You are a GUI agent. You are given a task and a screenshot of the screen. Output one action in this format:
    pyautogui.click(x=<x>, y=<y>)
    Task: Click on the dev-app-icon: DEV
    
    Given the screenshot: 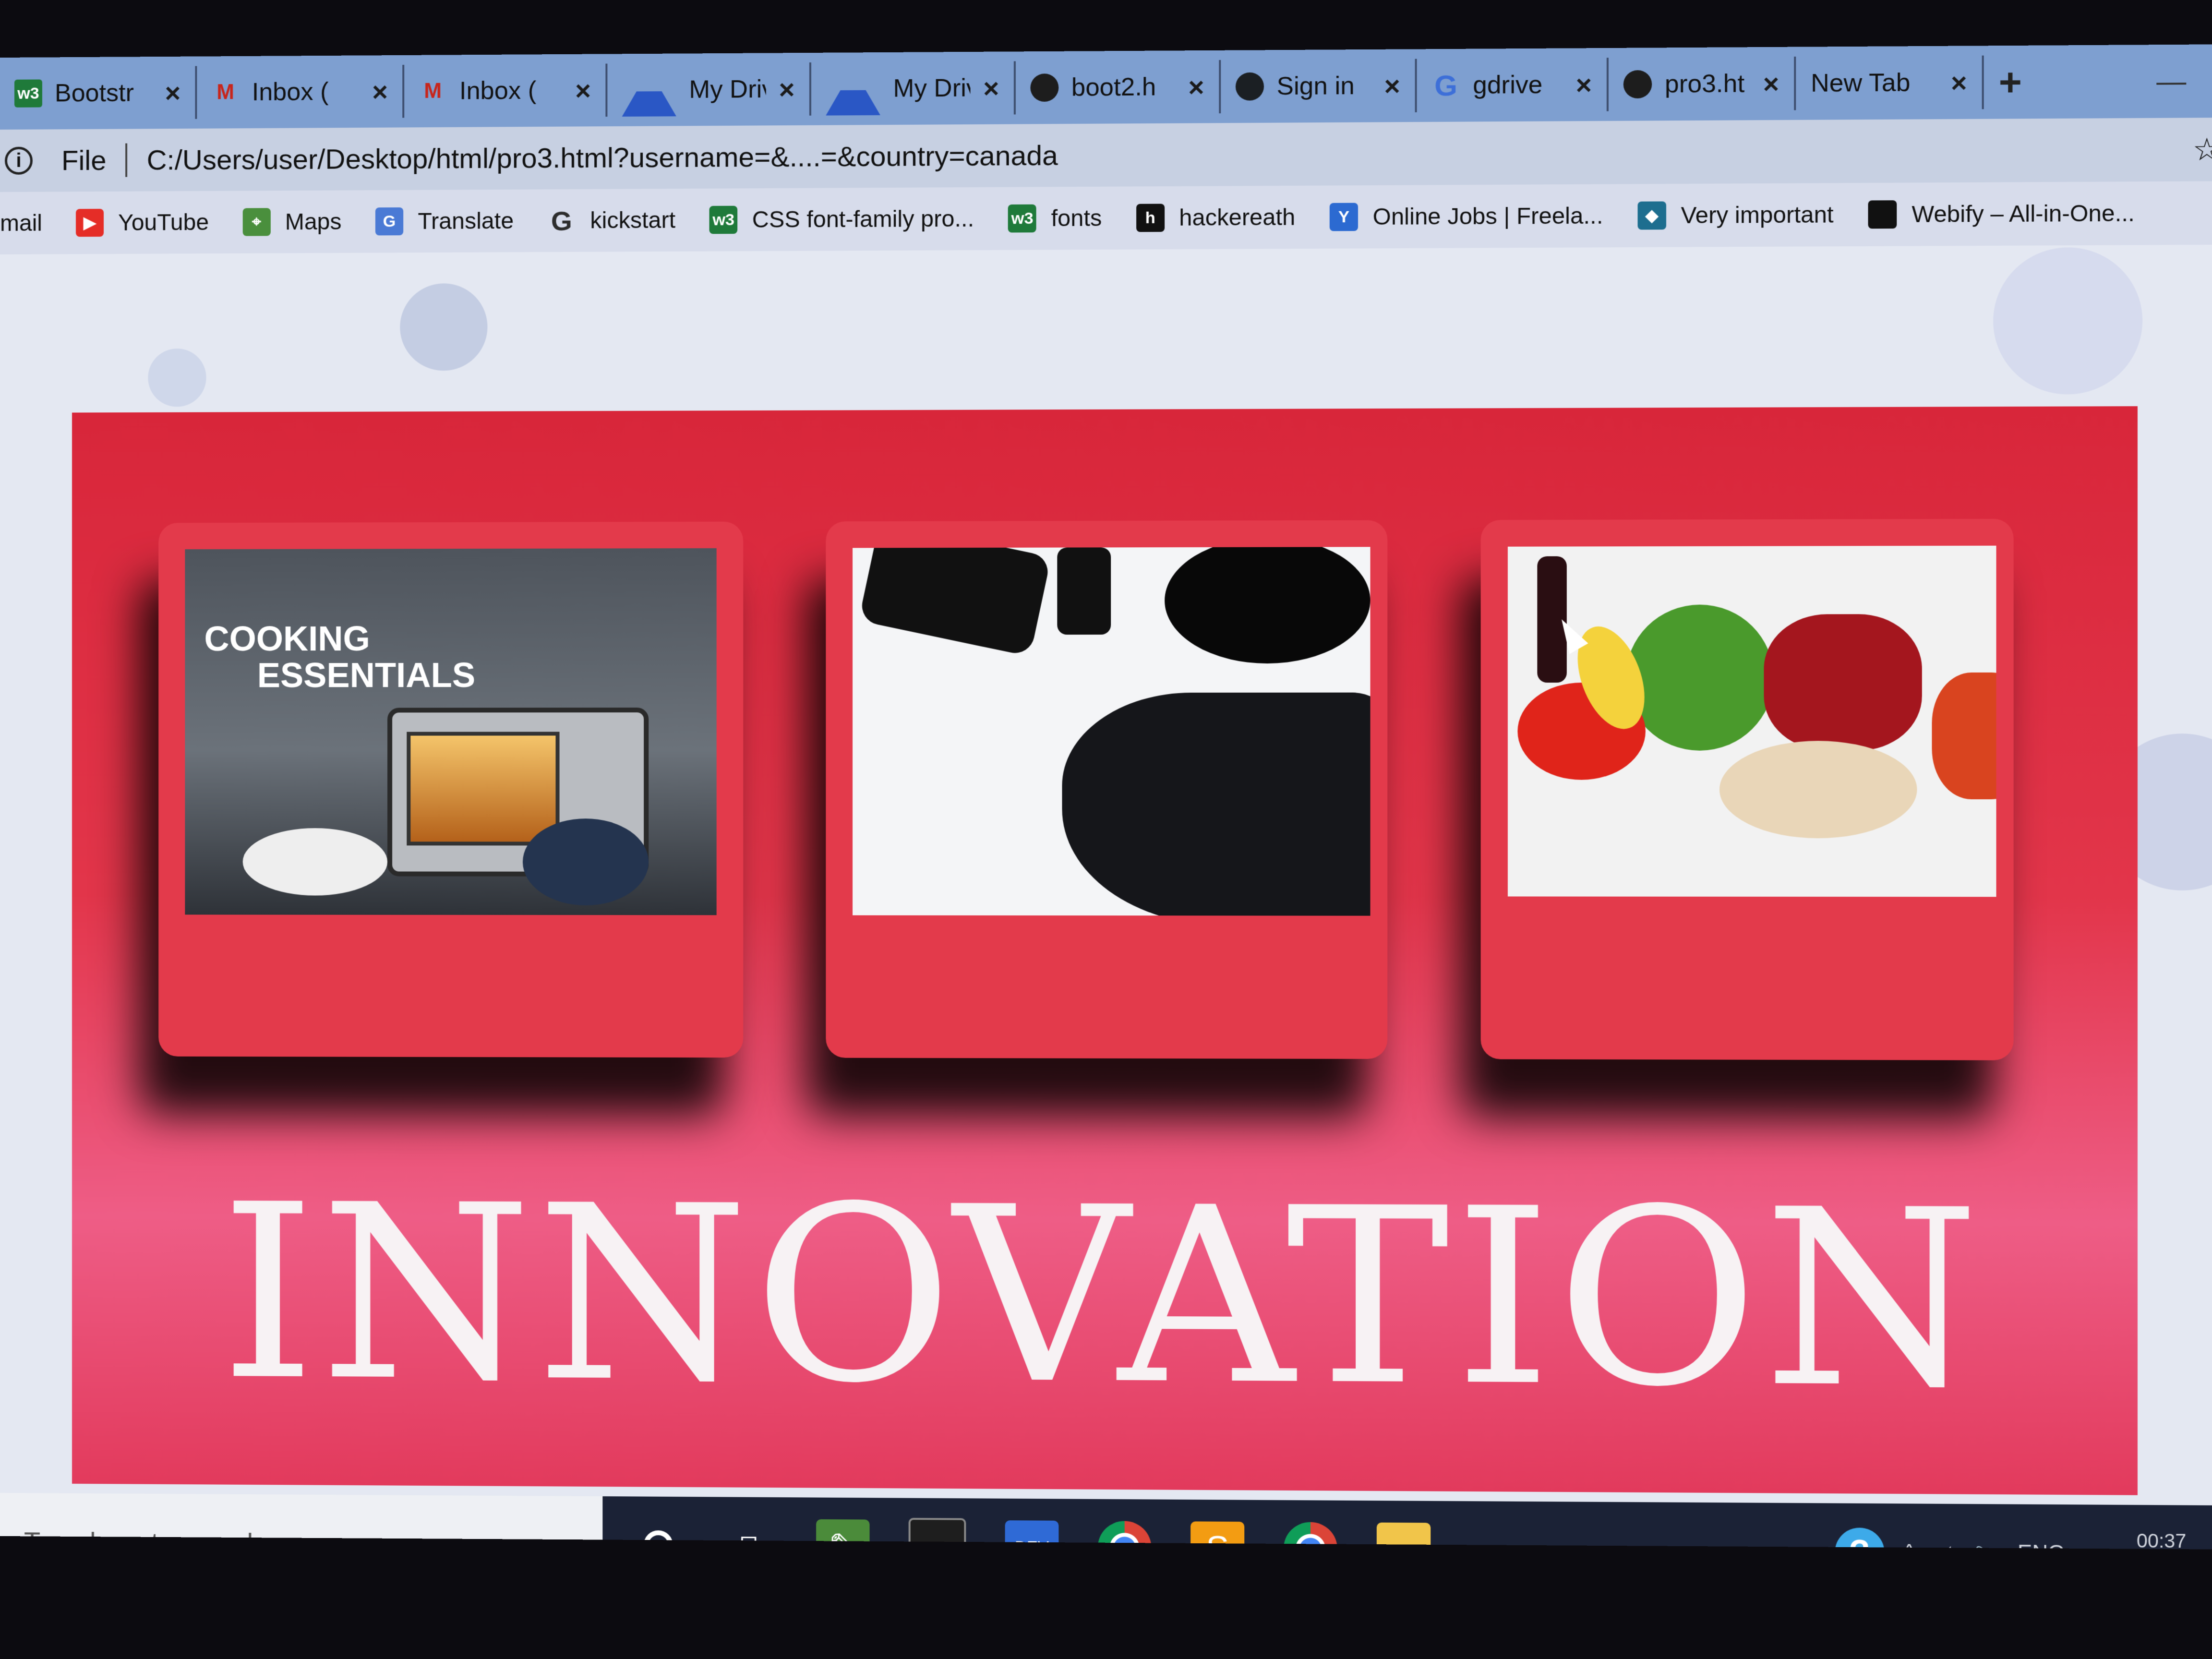 What is the action you would take?
    pyautogui.click(x=1032, y=1535)
    